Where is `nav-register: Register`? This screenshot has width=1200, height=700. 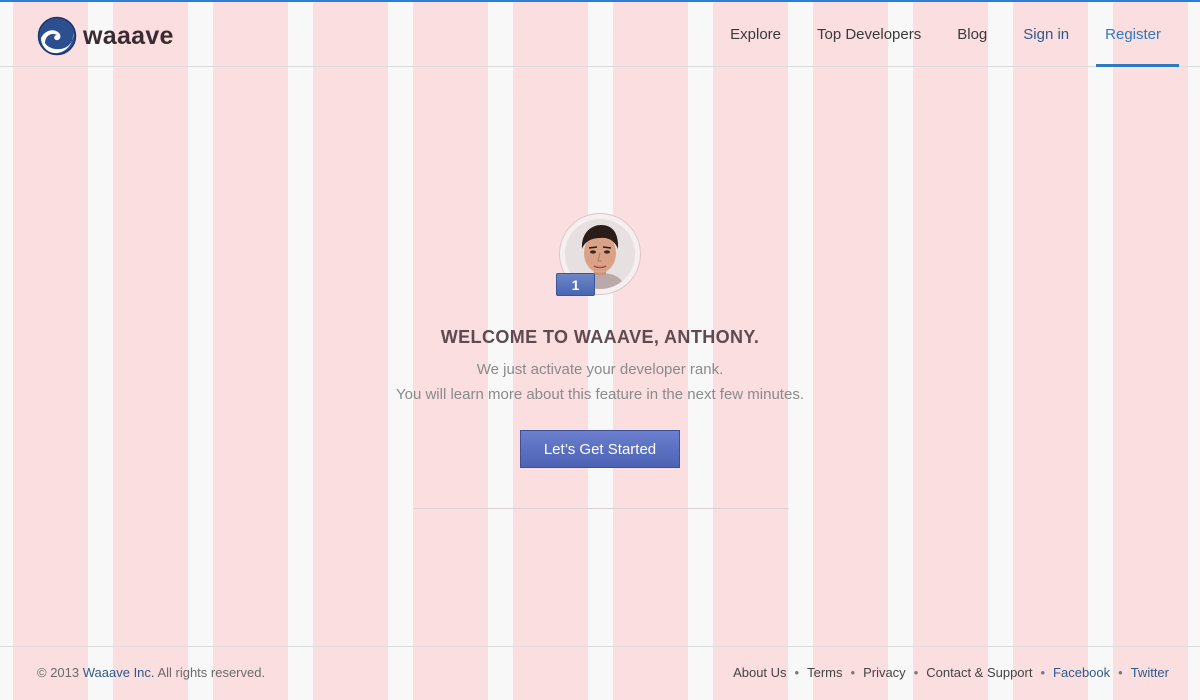
nav-register: Register is located at coordinates (1133, 34).